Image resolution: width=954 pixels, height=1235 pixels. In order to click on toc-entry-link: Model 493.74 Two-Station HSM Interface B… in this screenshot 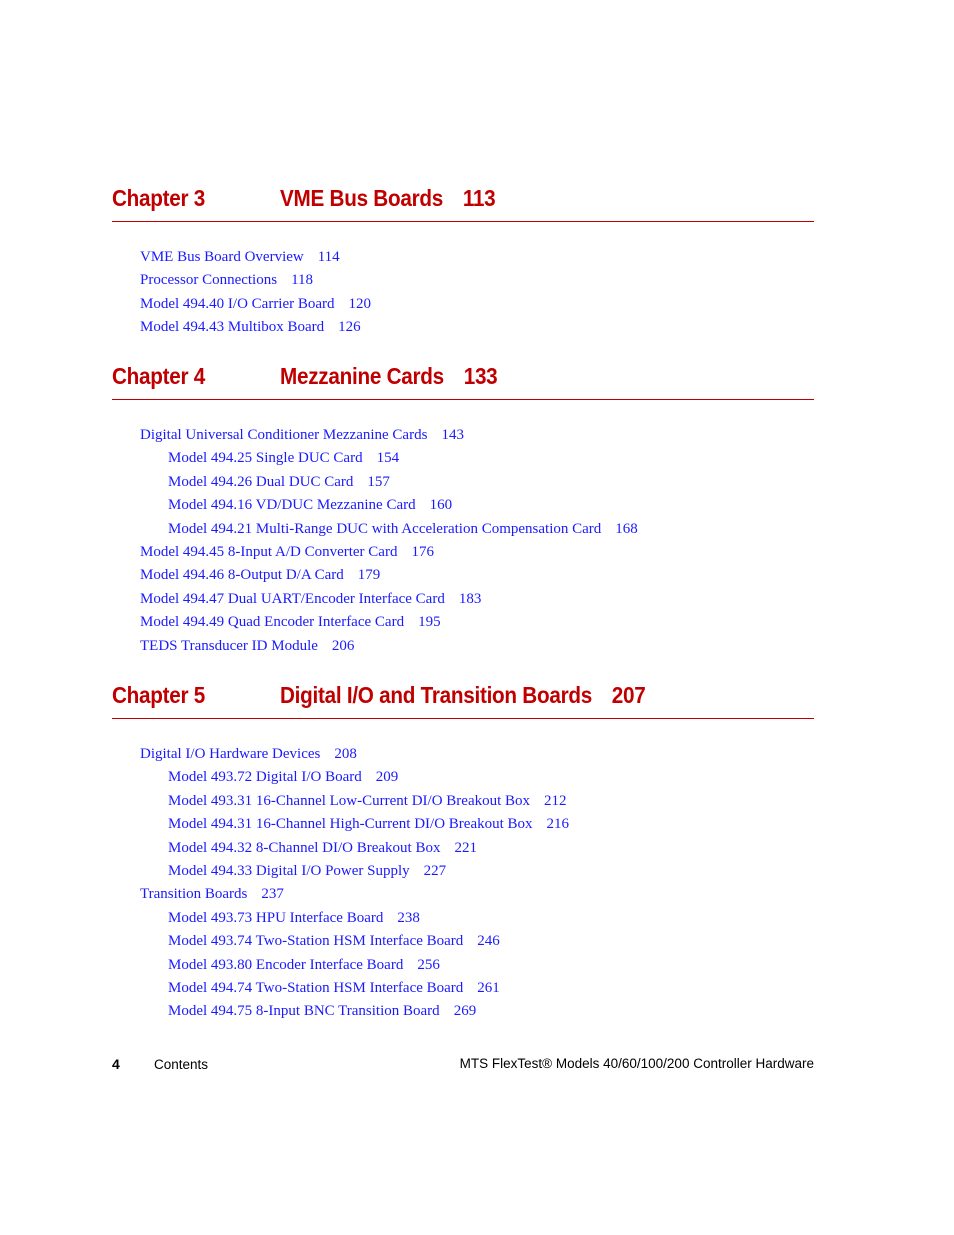, I will do `click(463, 941)`.